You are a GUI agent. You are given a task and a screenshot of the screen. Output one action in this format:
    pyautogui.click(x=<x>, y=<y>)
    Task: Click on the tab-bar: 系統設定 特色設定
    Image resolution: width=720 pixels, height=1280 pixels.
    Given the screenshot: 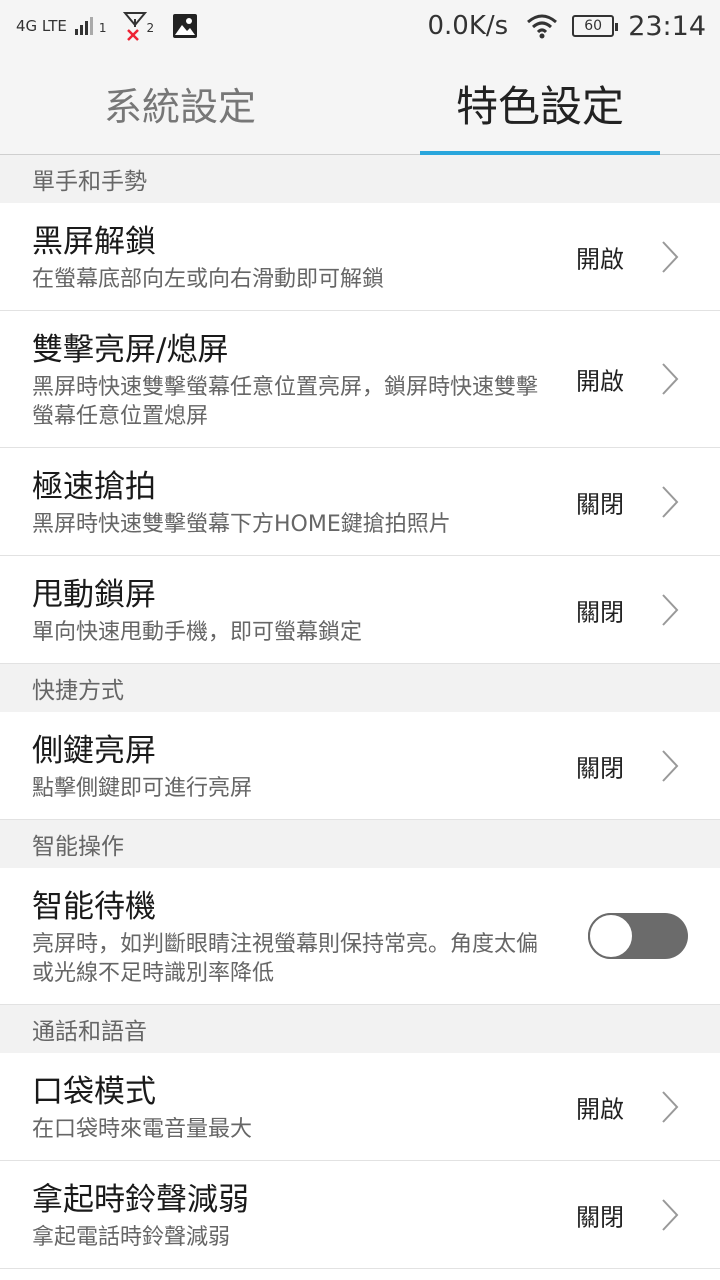 What is the action you would take?
    pyautogui.click(x=360, y=103)
    